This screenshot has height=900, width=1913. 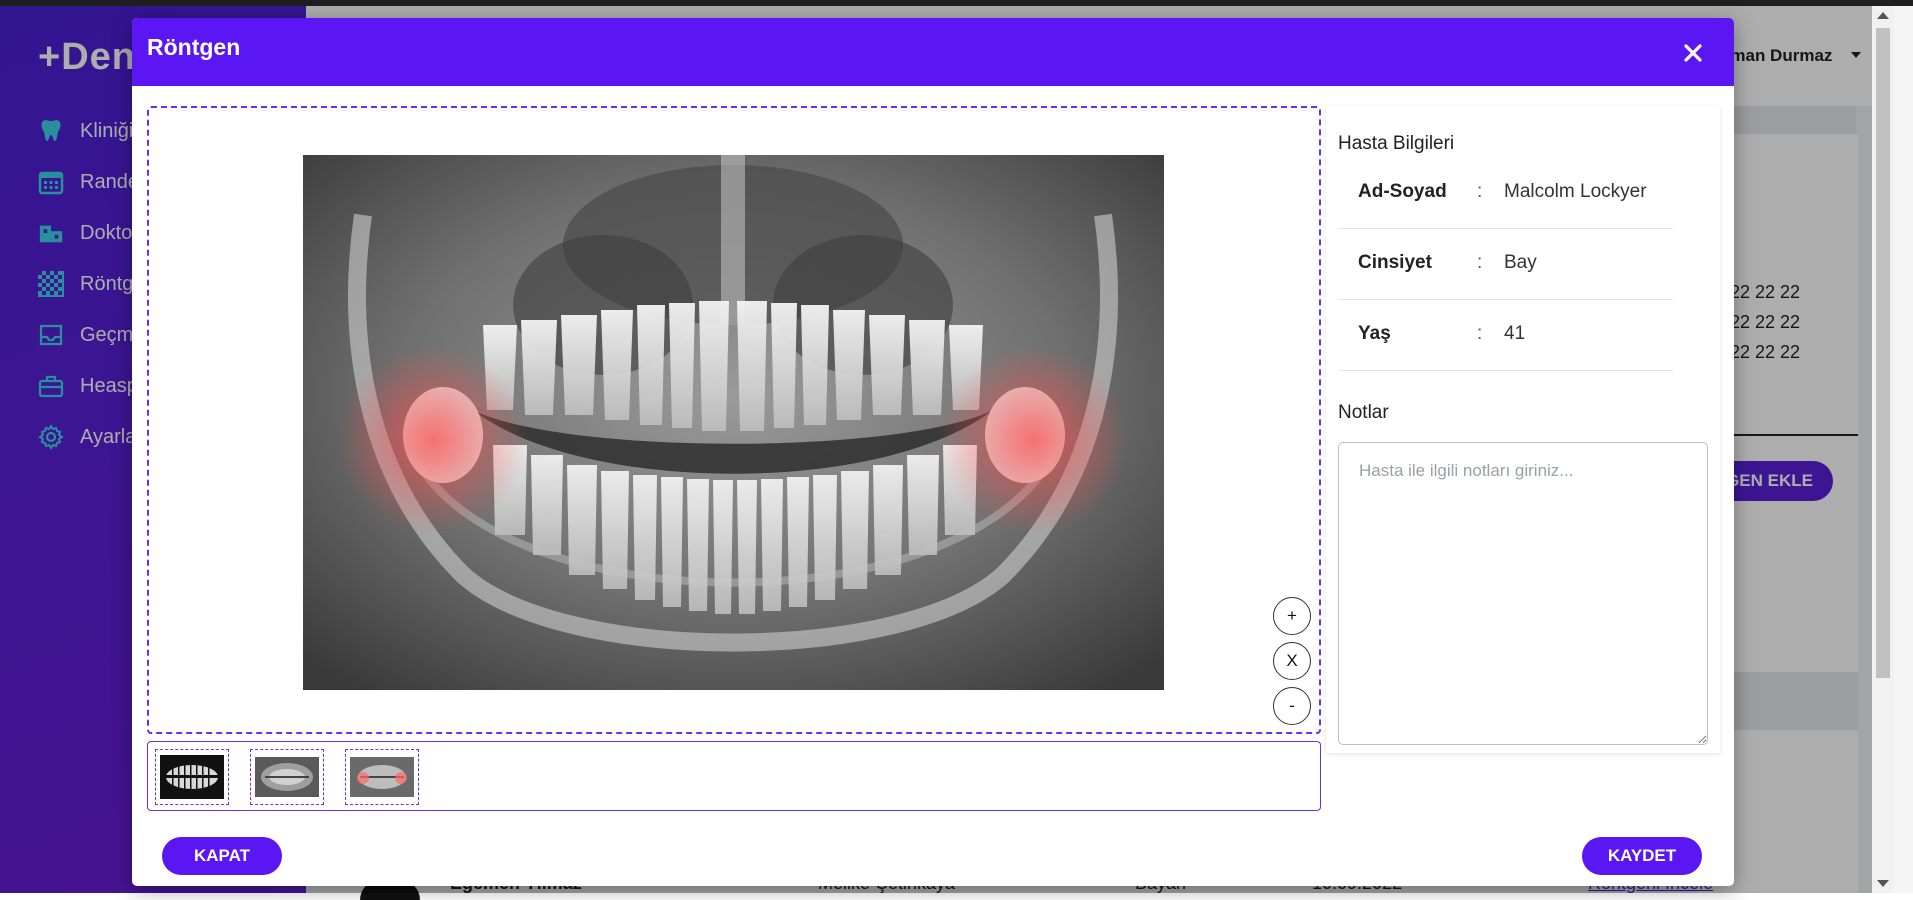 I want to click on close-button: KAPAT, so click(x=222, y=856).